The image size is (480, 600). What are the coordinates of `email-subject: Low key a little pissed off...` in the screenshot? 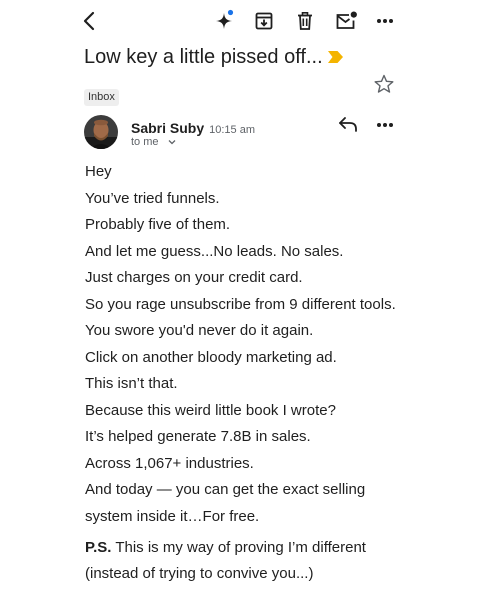 It's located at (203, 56).